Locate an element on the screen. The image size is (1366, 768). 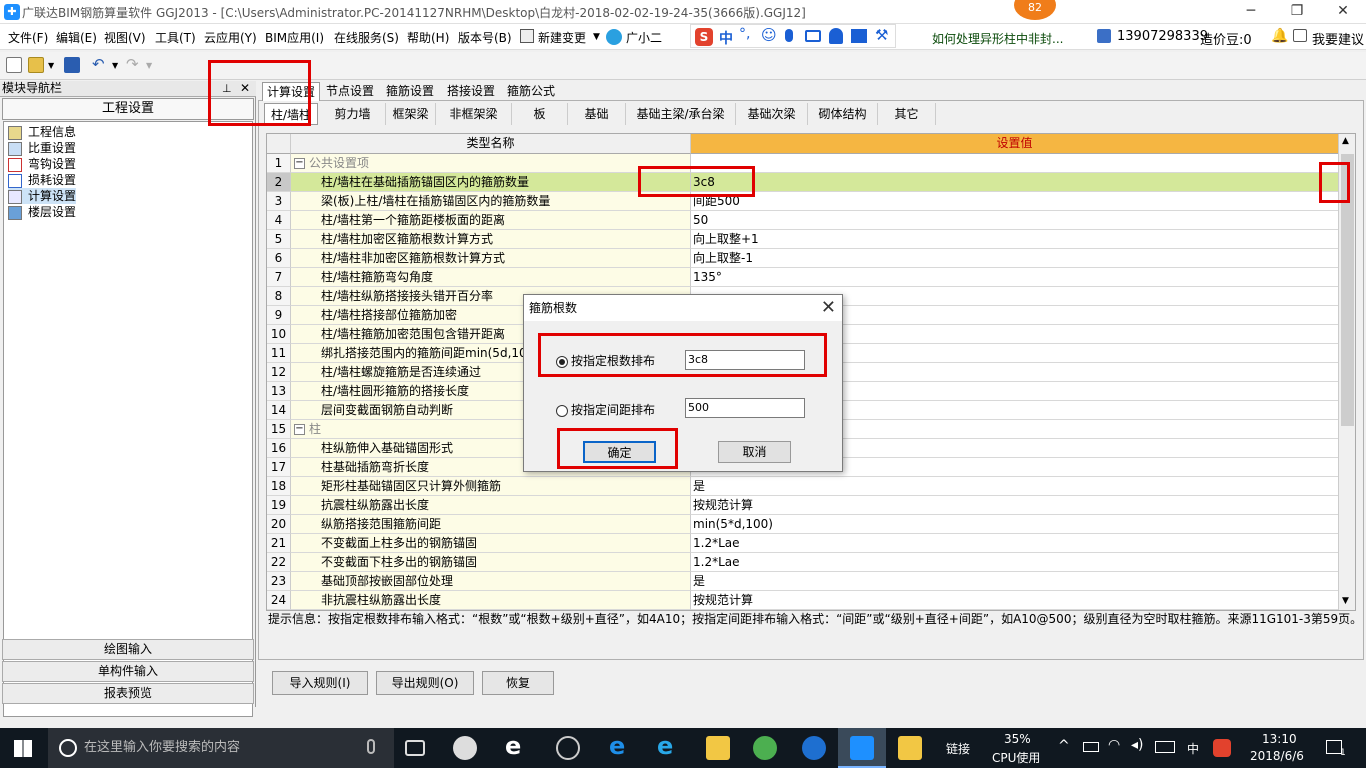
table-row: 21 不变截面上柱多出的钢筋锚固 1.2*Lae is located at coordinates (803, 543).